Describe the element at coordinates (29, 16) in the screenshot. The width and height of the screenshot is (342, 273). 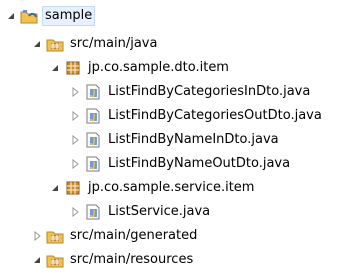
I see `java-project-icon` at that location.